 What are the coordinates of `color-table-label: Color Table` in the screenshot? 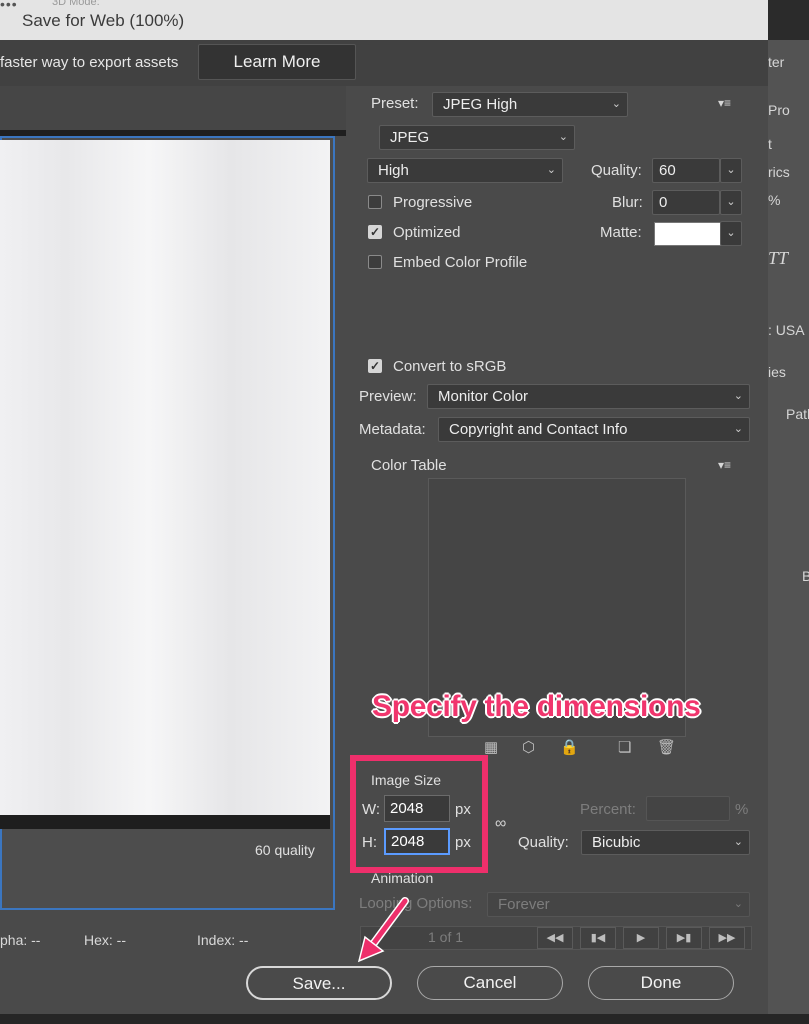 It's located at (409, 465).